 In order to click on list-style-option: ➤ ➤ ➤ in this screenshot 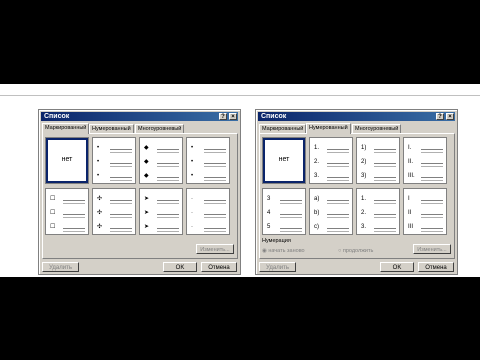, I will do `click(161, 211)`.